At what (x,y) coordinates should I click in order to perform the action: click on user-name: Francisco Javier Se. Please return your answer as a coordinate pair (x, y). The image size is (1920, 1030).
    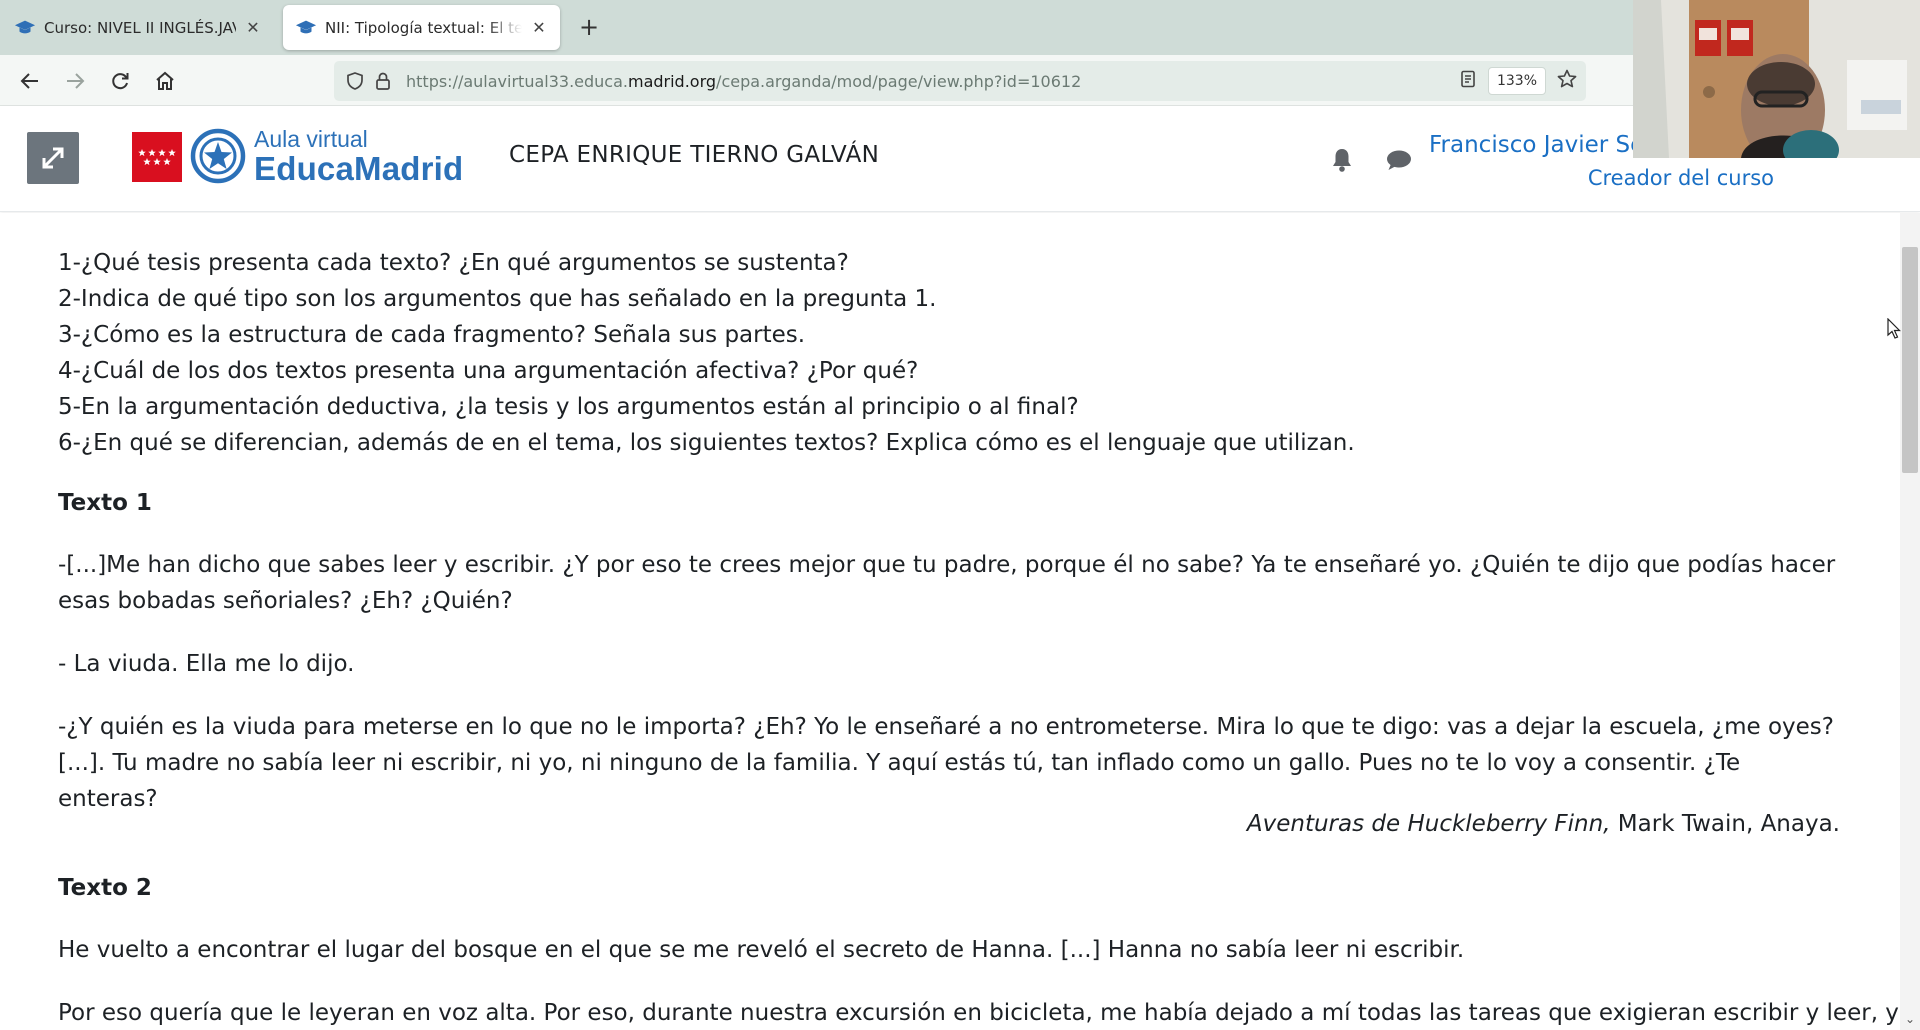
    Looking at the image, I should click on (1536, 145).